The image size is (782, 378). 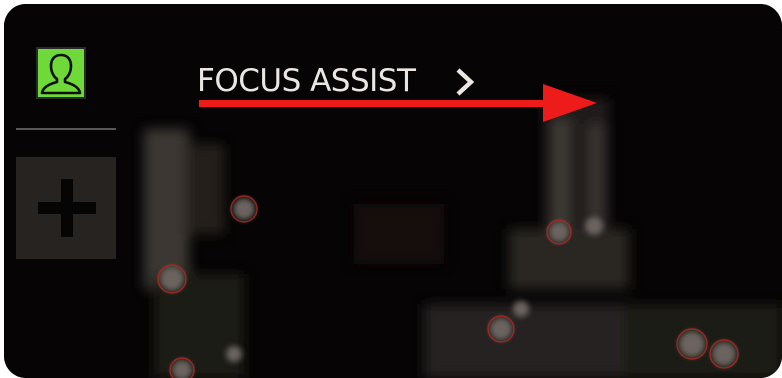 I want to click on sidebar, so click(x=63, y=191).